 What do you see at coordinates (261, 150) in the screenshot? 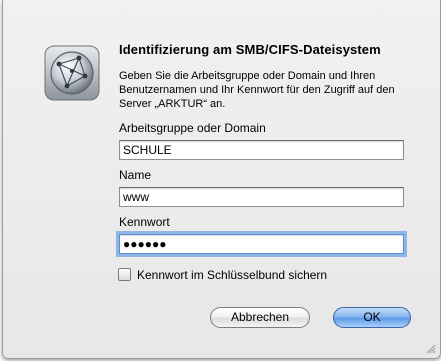
I see `workgroup-field: SCHULE` at bounding box center [261, 150].